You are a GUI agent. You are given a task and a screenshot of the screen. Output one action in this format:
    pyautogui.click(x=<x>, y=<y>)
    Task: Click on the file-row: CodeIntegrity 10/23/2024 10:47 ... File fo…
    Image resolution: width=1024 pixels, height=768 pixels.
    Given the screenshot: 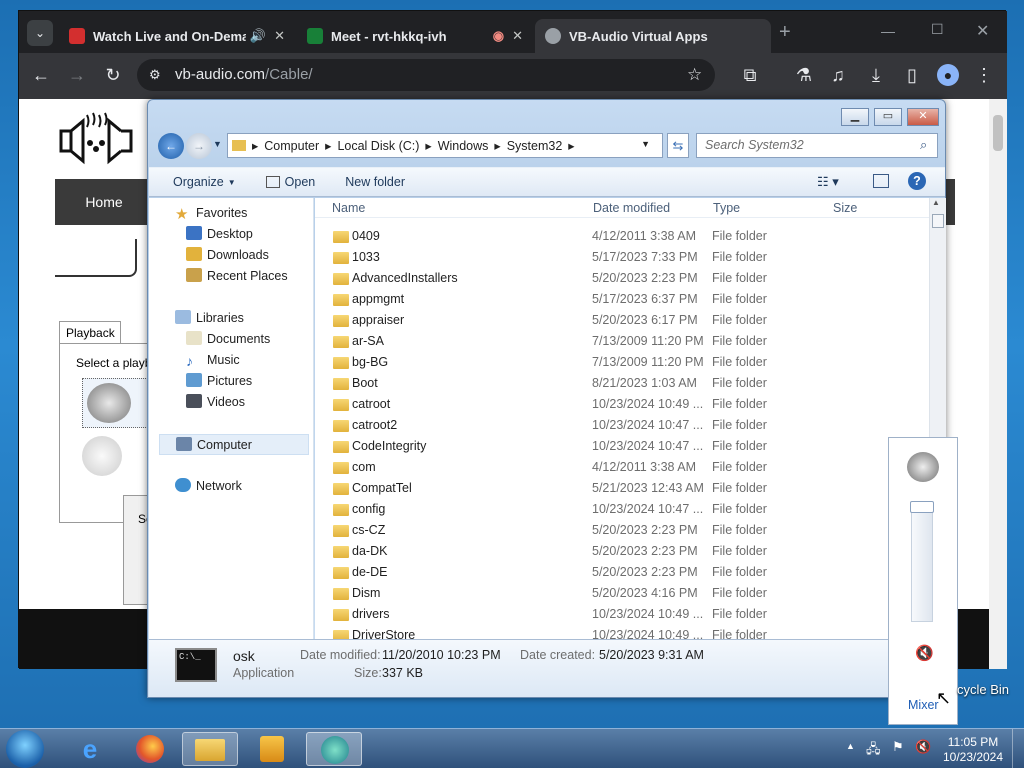 What is the action you would take?
    pyautogui.click(x=622, y=446)
    